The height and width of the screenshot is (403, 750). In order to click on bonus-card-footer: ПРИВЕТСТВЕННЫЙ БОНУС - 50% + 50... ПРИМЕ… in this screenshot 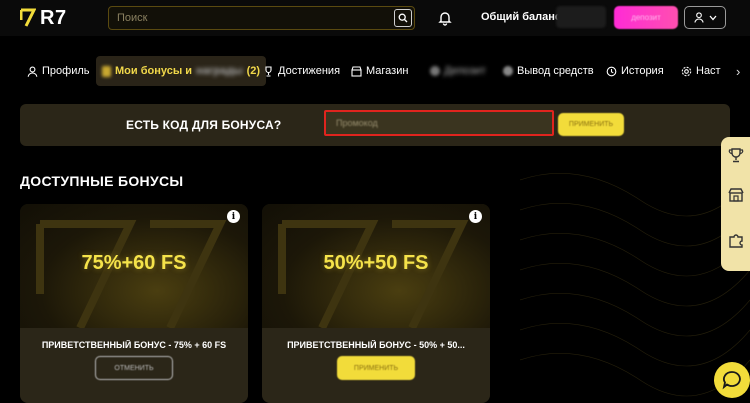, I will do `click(376, 365)`.